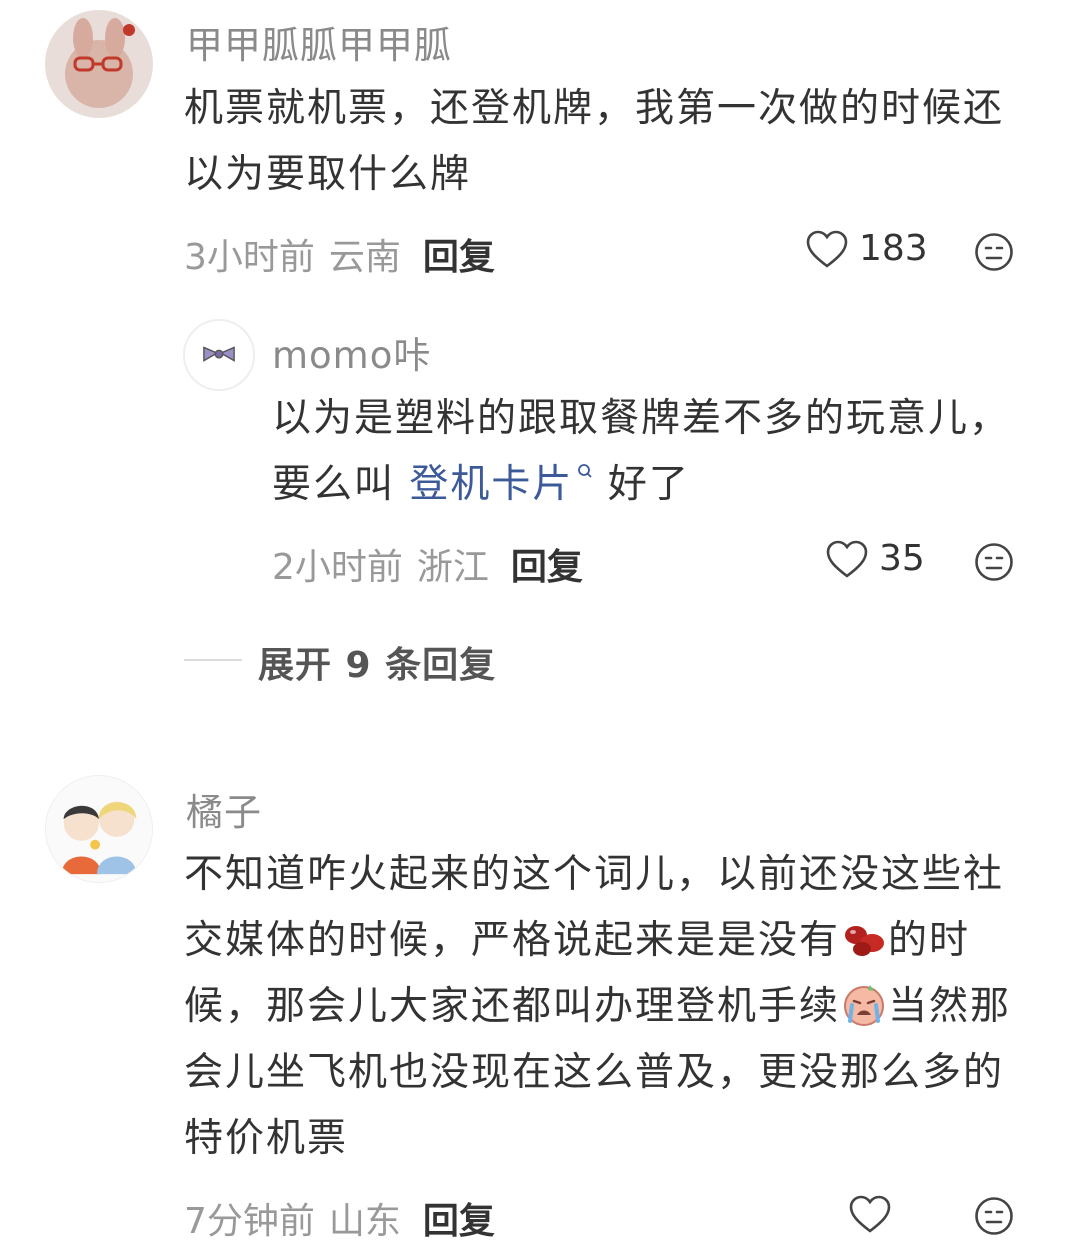 The height and width of the screenshot is (1247, 1080). What do you see at coordinates (864, 1005) in the screenshot?
I see `crying-face-emoji` at bounding box center [864, 1005].